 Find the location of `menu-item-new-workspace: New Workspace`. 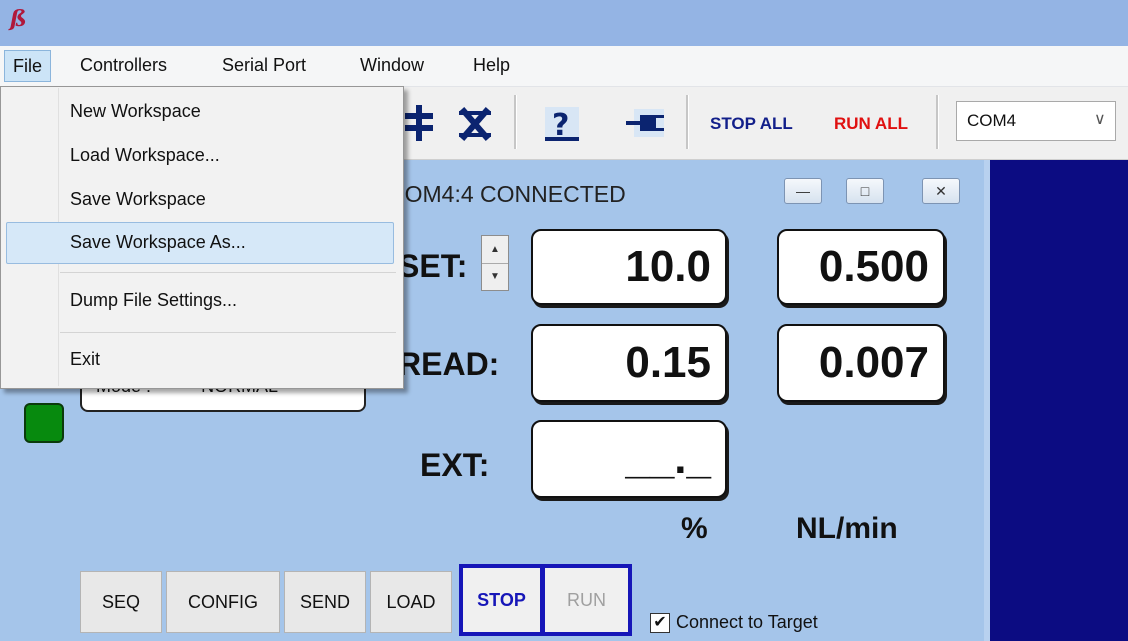

menu-item-new-workspace: New Workspace is located at coordinates (135, 111).